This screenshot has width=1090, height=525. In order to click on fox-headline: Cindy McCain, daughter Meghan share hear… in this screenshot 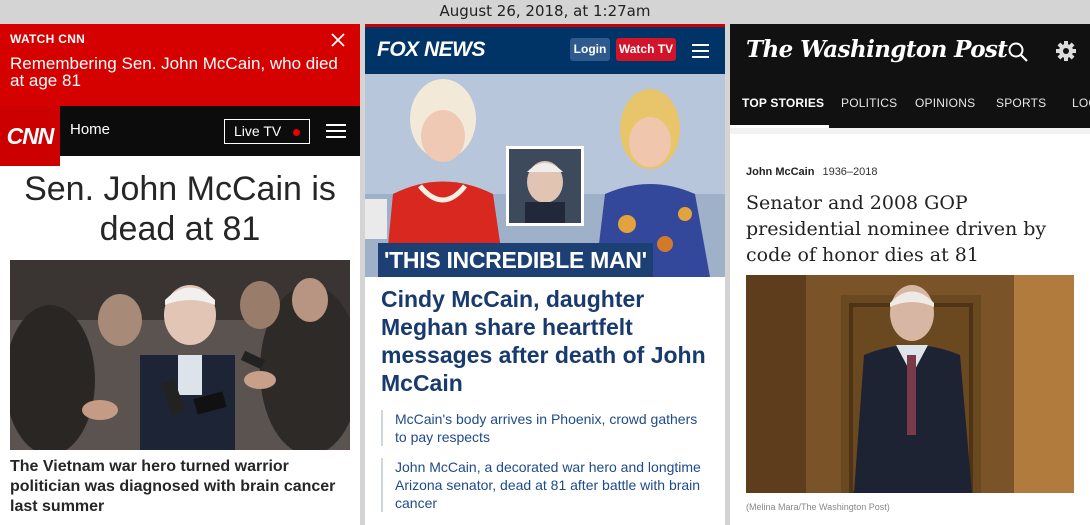, I will do `click(545, 341)`.